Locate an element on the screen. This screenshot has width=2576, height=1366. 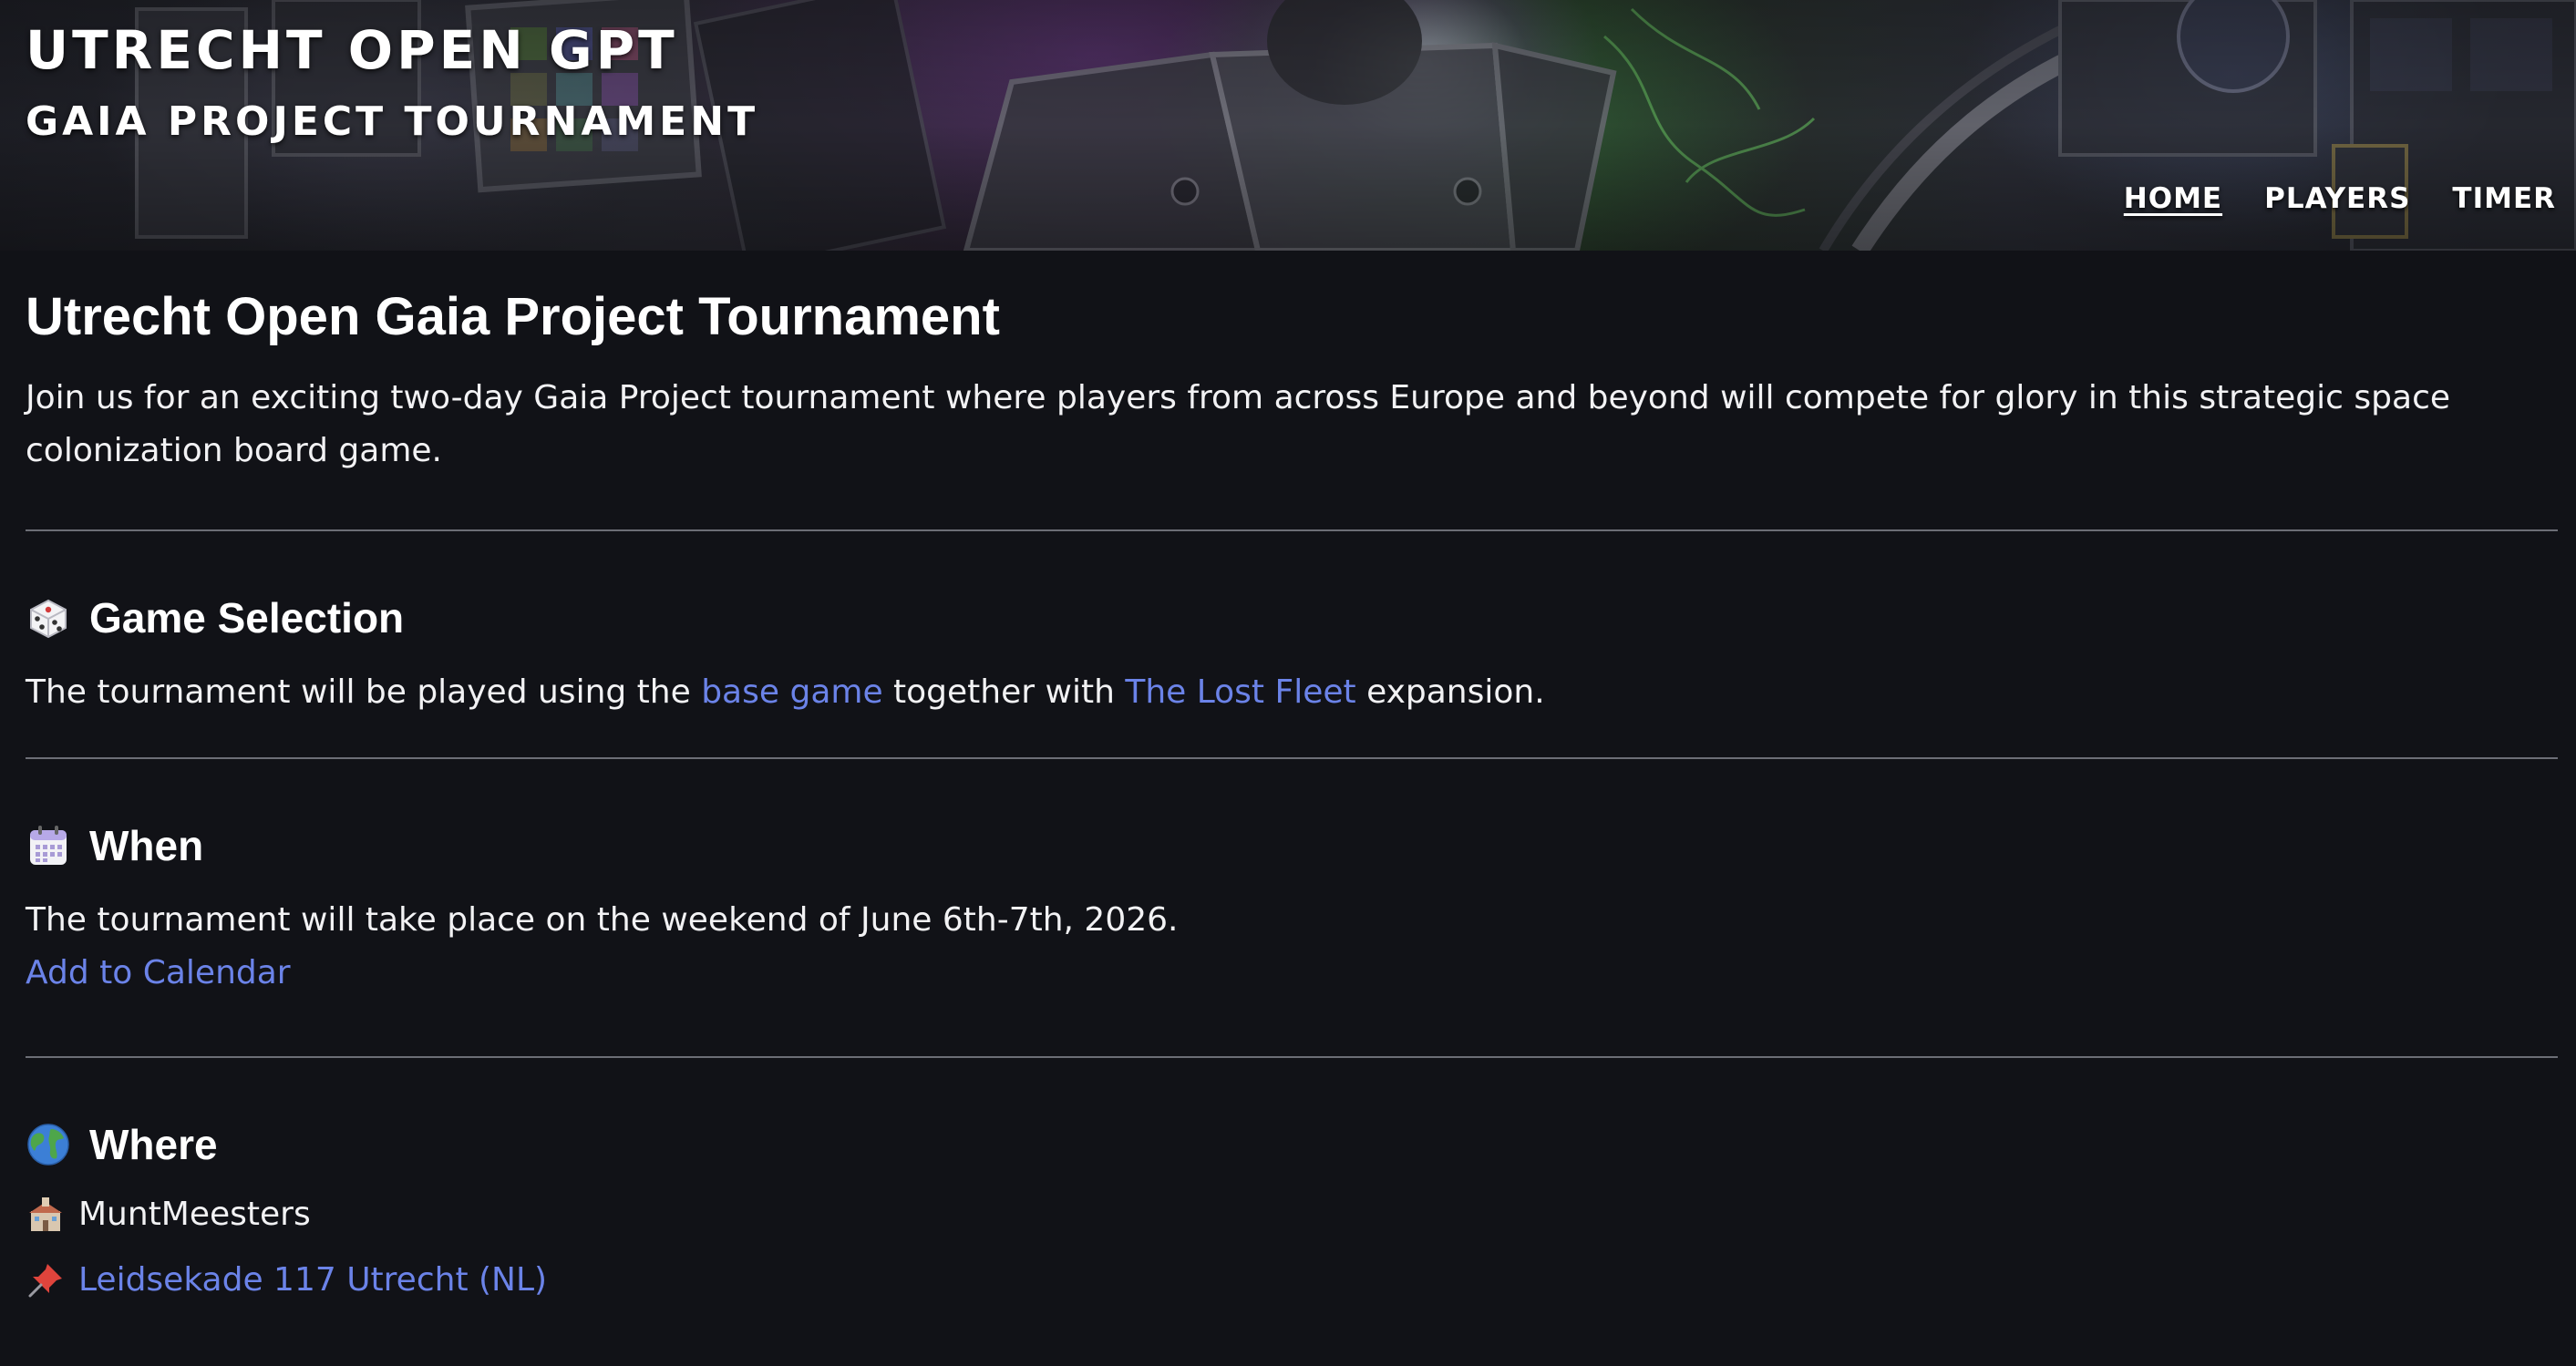
globe-icon is located at coordinates (48, 1144).